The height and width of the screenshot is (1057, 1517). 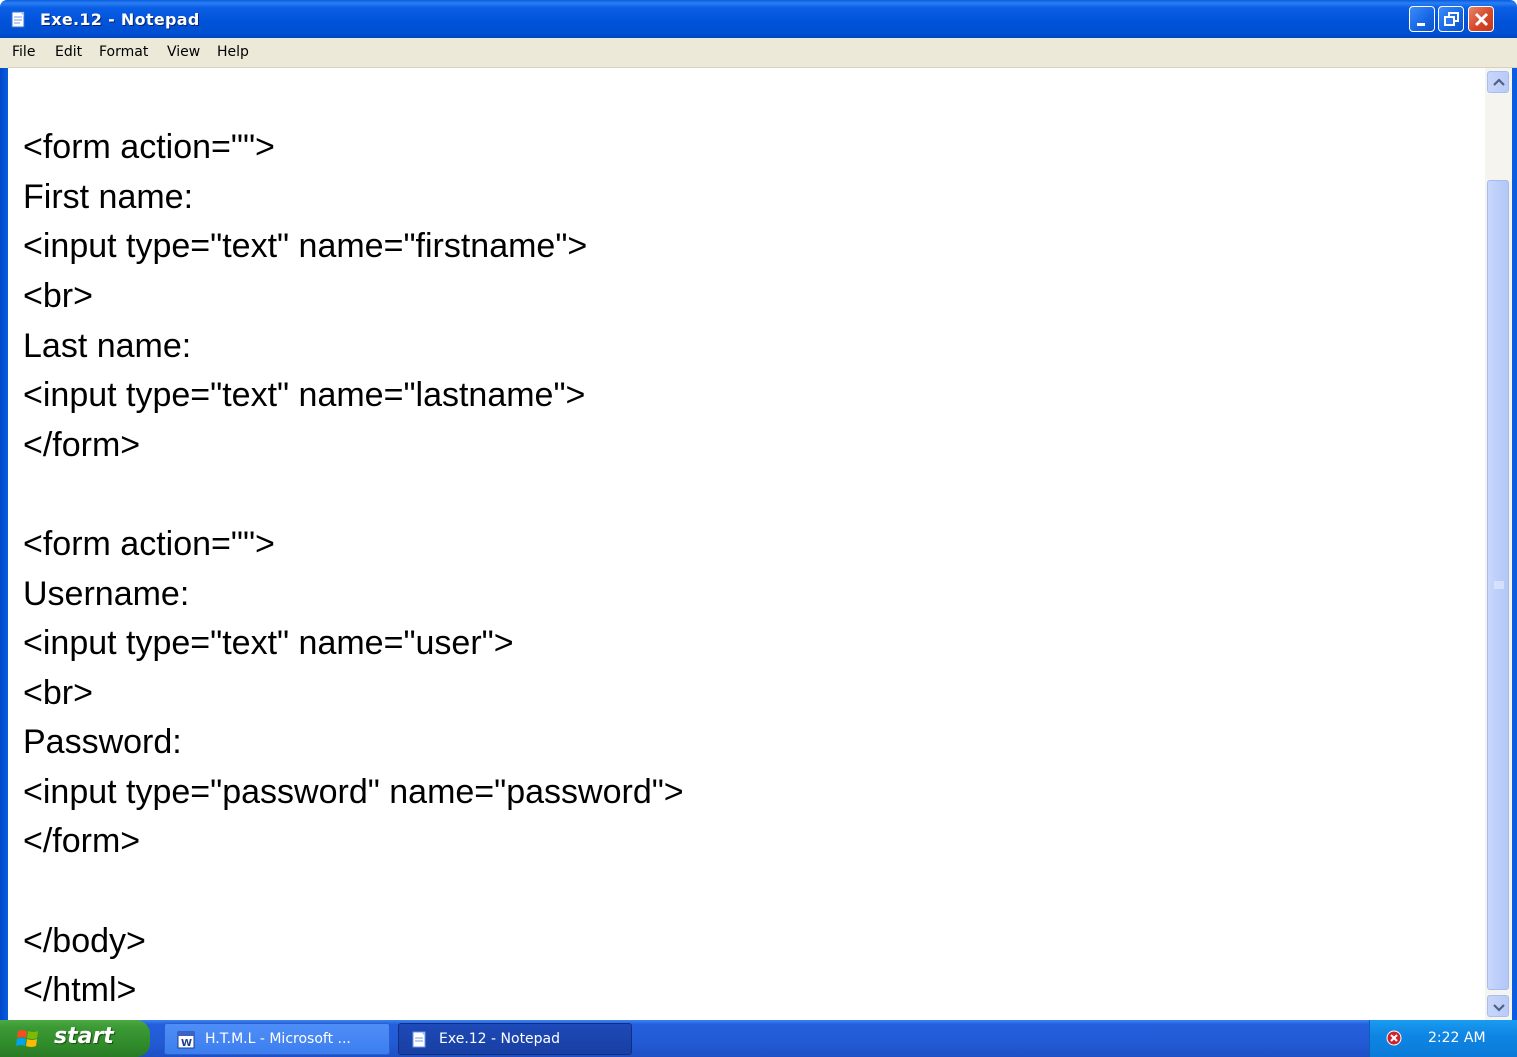 What do you see at coordinates (120, 19) in the screenshot?
I see `window-title: Exe.12 - Notepad` at bounding box center [120, 19].